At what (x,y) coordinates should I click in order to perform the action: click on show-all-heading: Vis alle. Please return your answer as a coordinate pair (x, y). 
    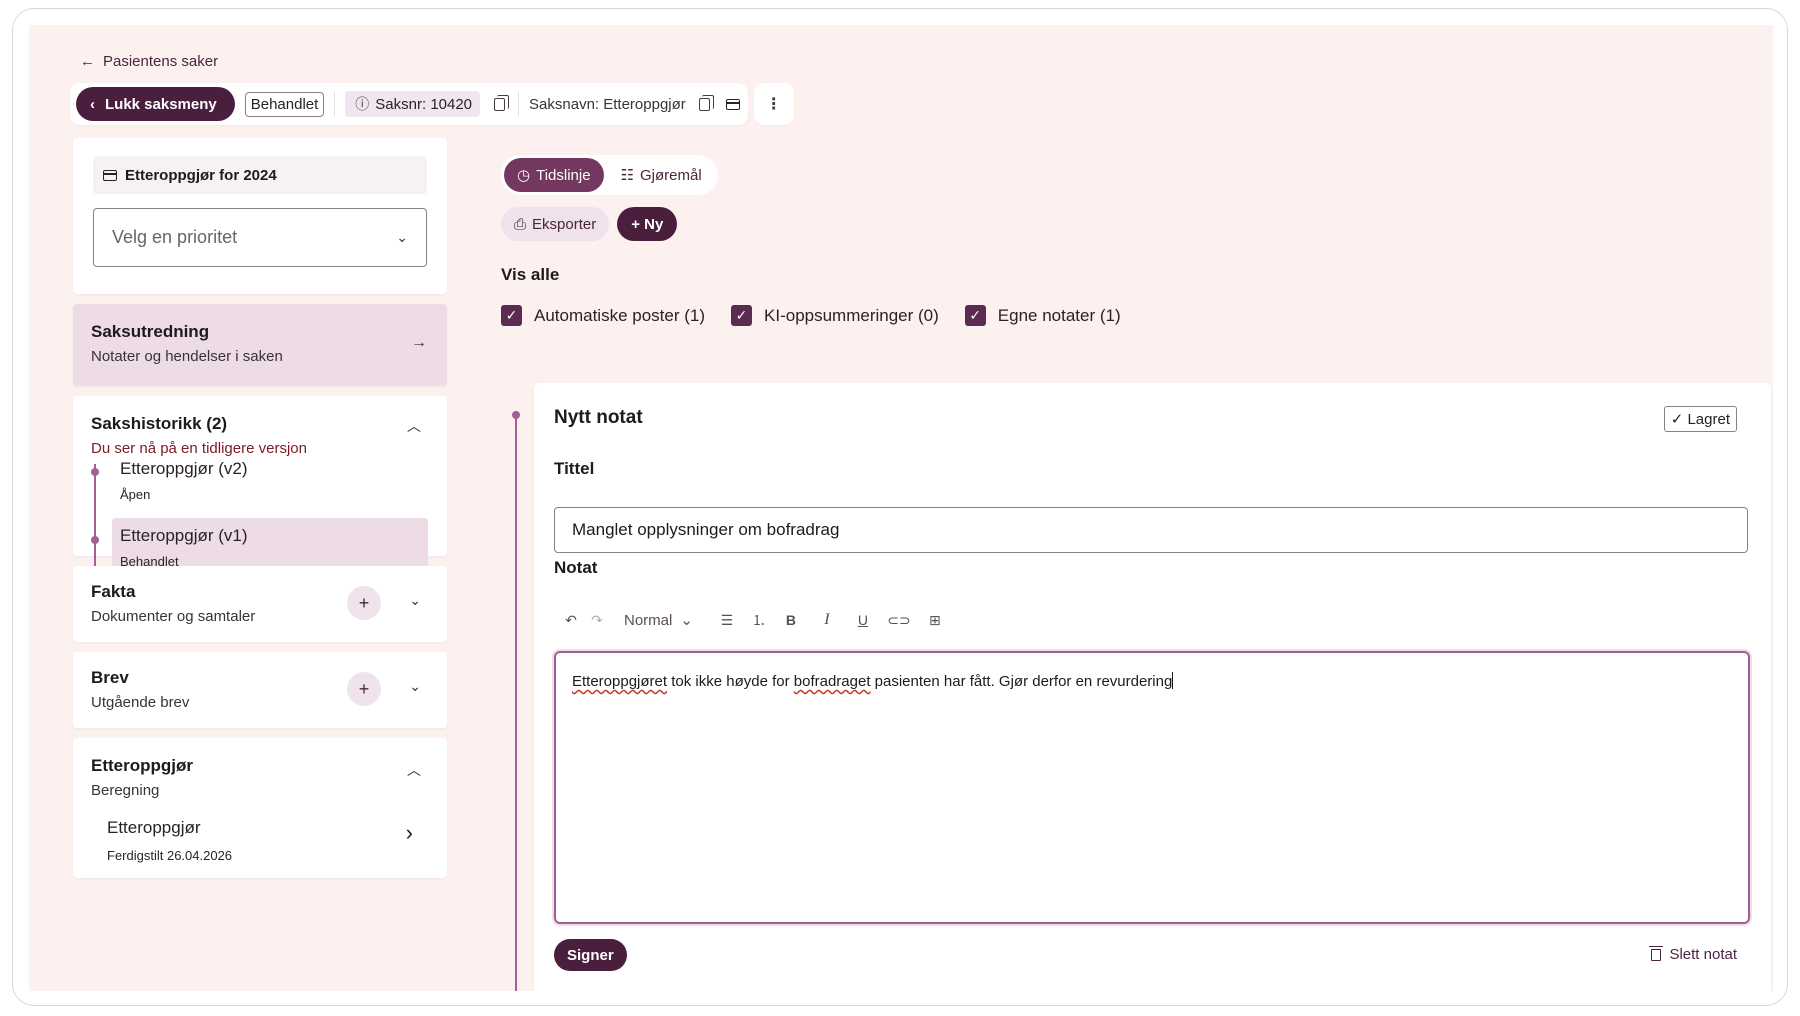
    Looking at the image, I should click on (530, 274).